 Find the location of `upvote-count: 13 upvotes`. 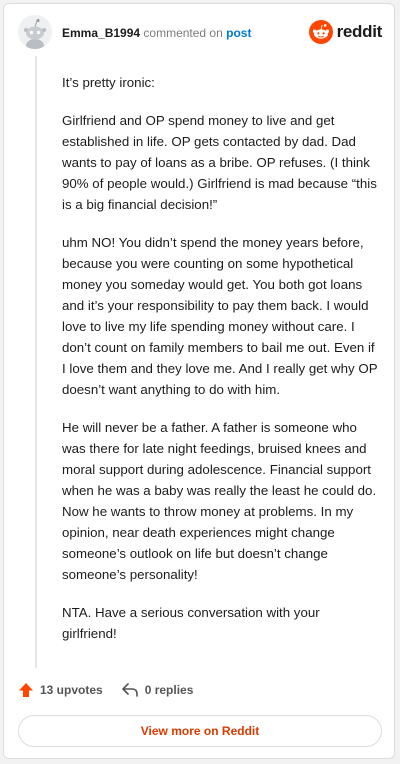

upvote-count: 13 upvotes is located at coordinates (71, 690).